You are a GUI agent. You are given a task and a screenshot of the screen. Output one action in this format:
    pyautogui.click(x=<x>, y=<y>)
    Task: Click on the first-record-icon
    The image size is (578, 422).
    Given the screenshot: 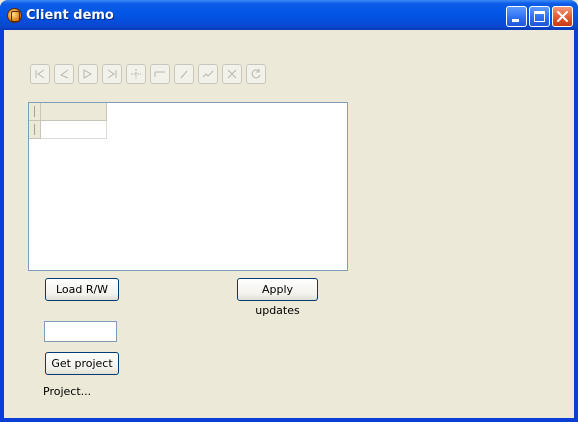 What is the action you would take?
    pyautogui.click(x=40, y=74)
    